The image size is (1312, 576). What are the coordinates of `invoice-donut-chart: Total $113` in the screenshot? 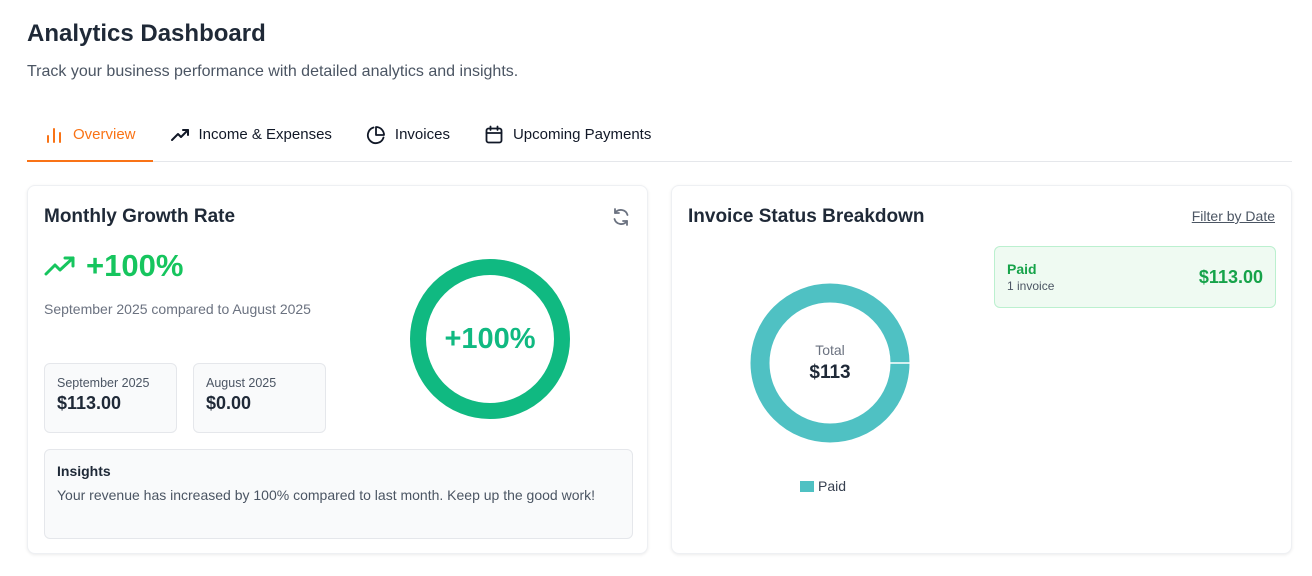 It's located at (830, 363).